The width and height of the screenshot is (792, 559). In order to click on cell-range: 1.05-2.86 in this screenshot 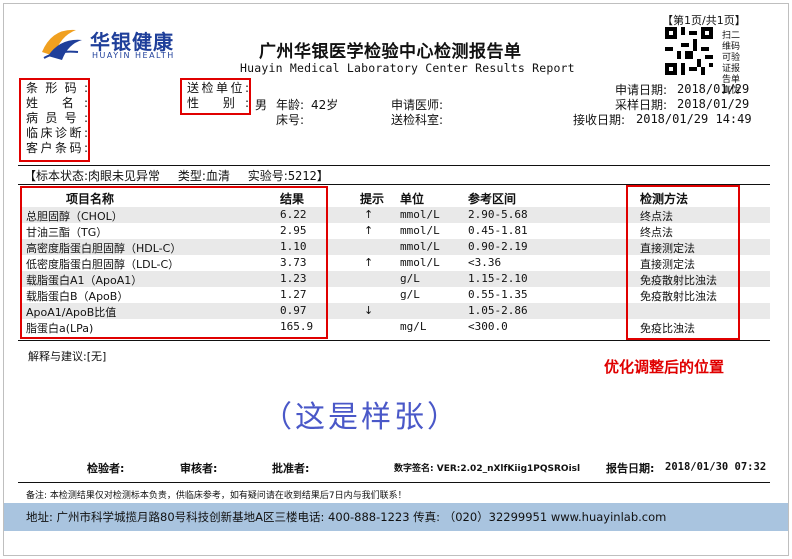, I will do `click(498, 310)`.